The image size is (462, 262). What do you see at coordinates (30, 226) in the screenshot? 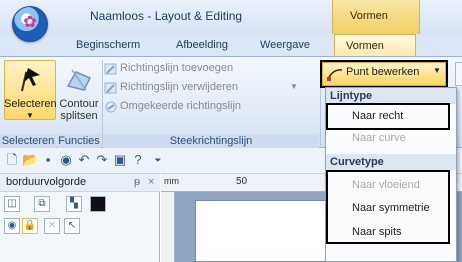
I see `lock-icon: 🔒` at bounding box center [30, 226].